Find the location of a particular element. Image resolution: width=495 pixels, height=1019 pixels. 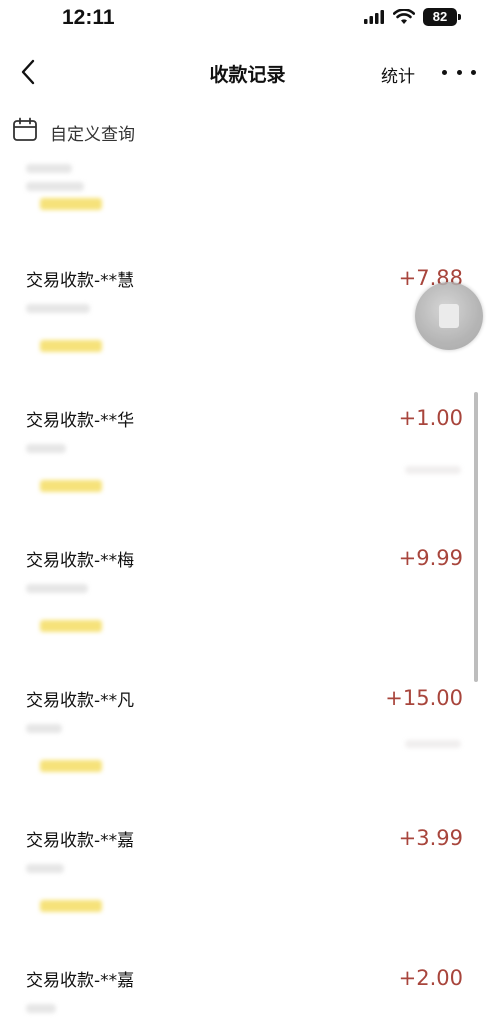

navigation-bar: 收款记录 统计 is located at coordinates (247, 73).